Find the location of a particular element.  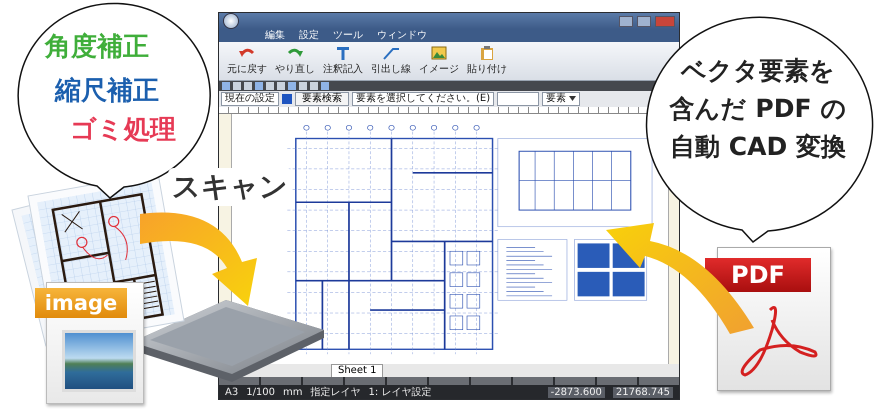

clipboard-icon is located at coordinates (487, 53).